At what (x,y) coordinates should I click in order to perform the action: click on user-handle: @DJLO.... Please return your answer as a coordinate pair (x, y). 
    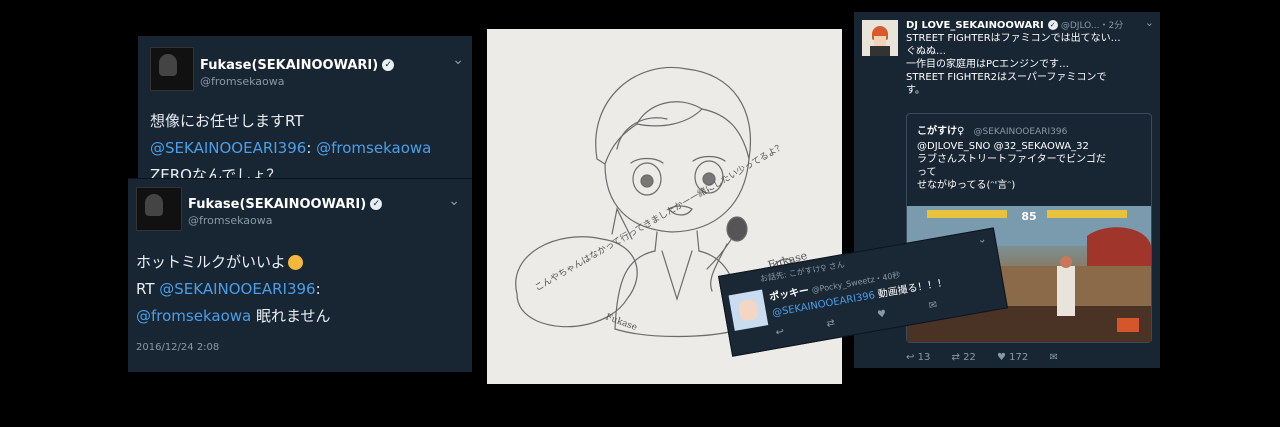
    Looking at the image, I should click on (1080, 26).